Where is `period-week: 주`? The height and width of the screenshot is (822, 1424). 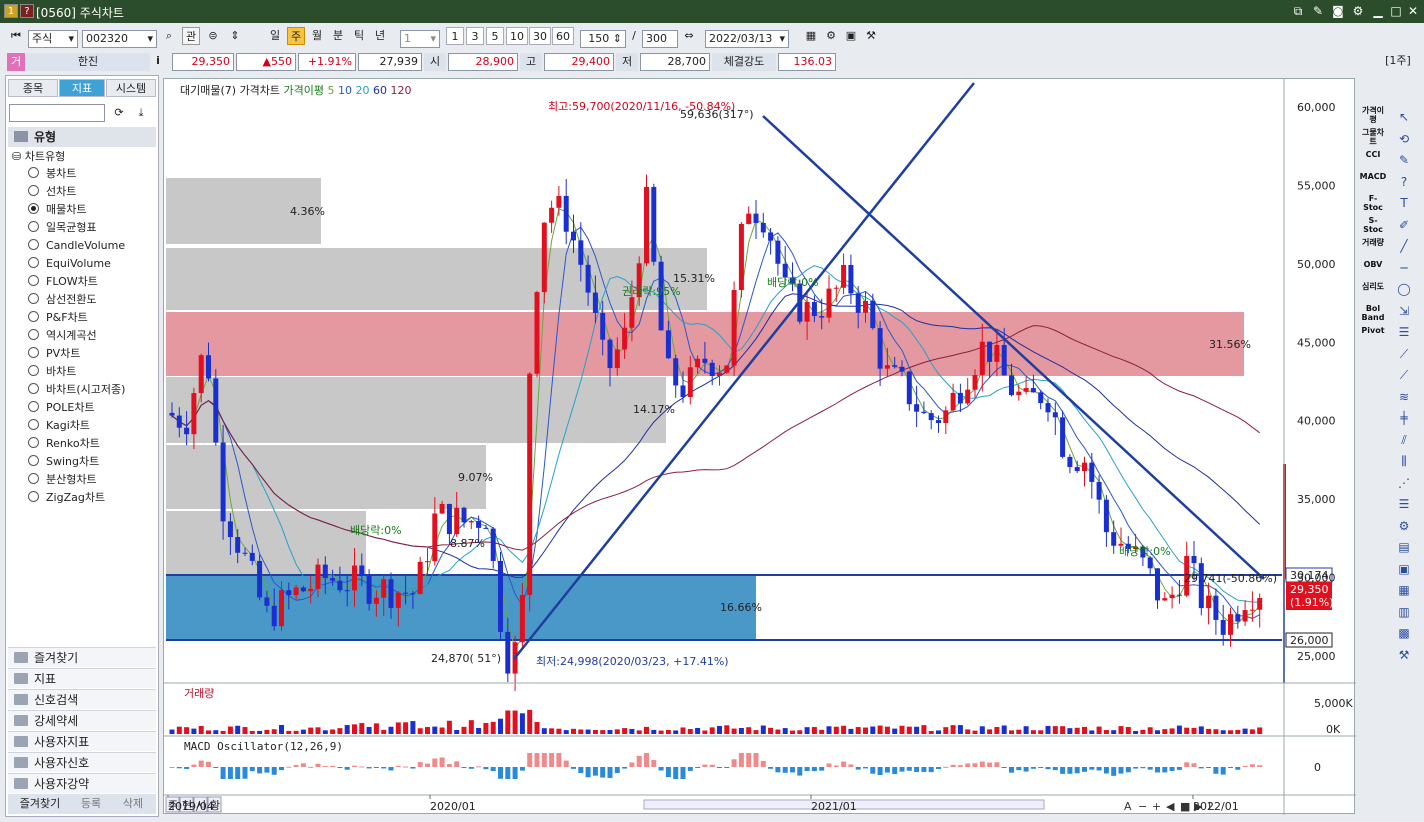 period-week: 주 is located at coordinates (296, 36).